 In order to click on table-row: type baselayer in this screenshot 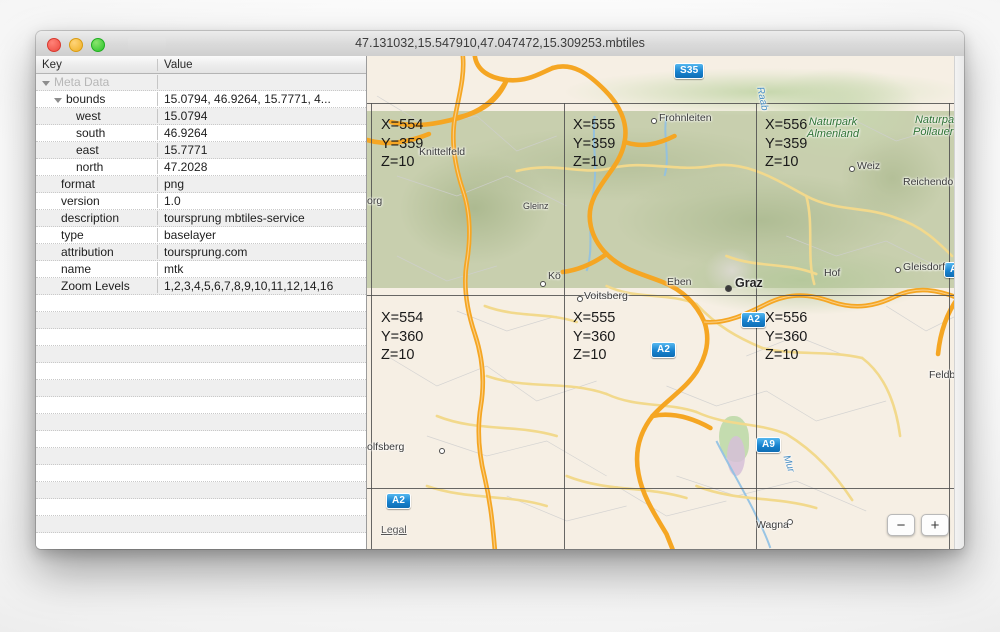, I will do `click(201, 235)`.